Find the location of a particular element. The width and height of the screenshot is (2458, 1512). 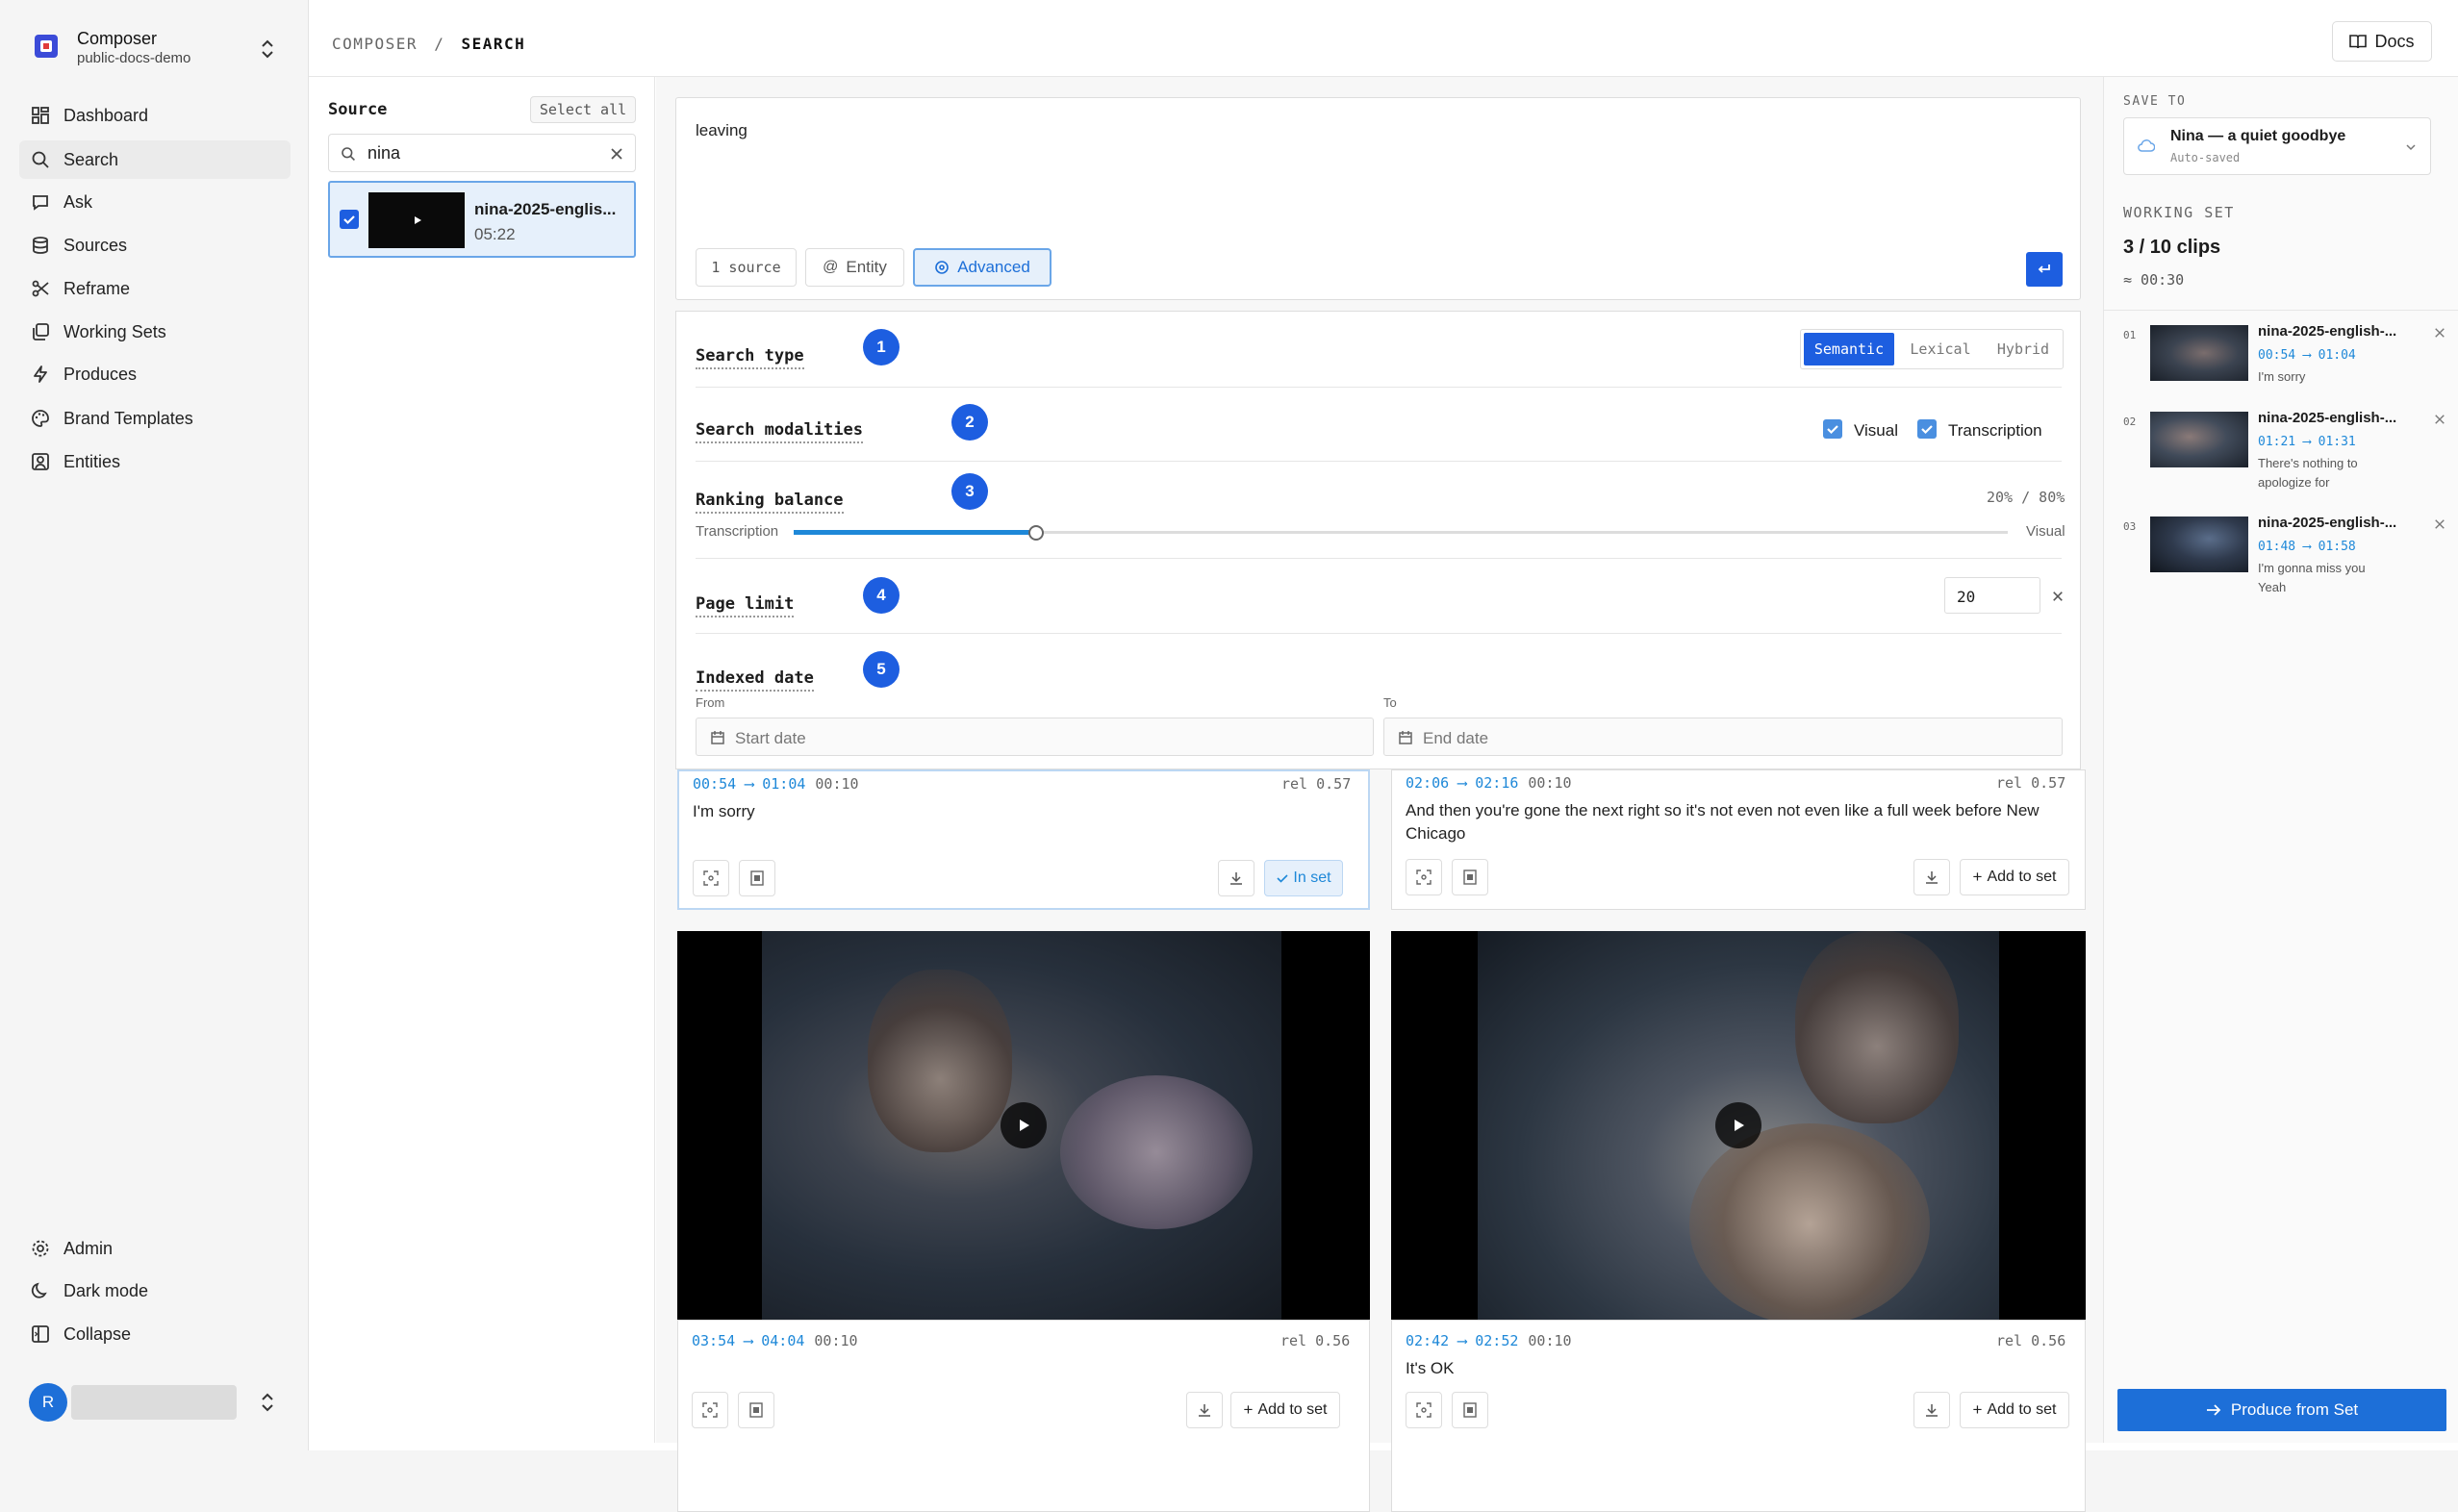

result-card: 03:54 ⟶ 04:04 00:10 rel 0.56 + Add to set is located at coordinates (1024, 1222).